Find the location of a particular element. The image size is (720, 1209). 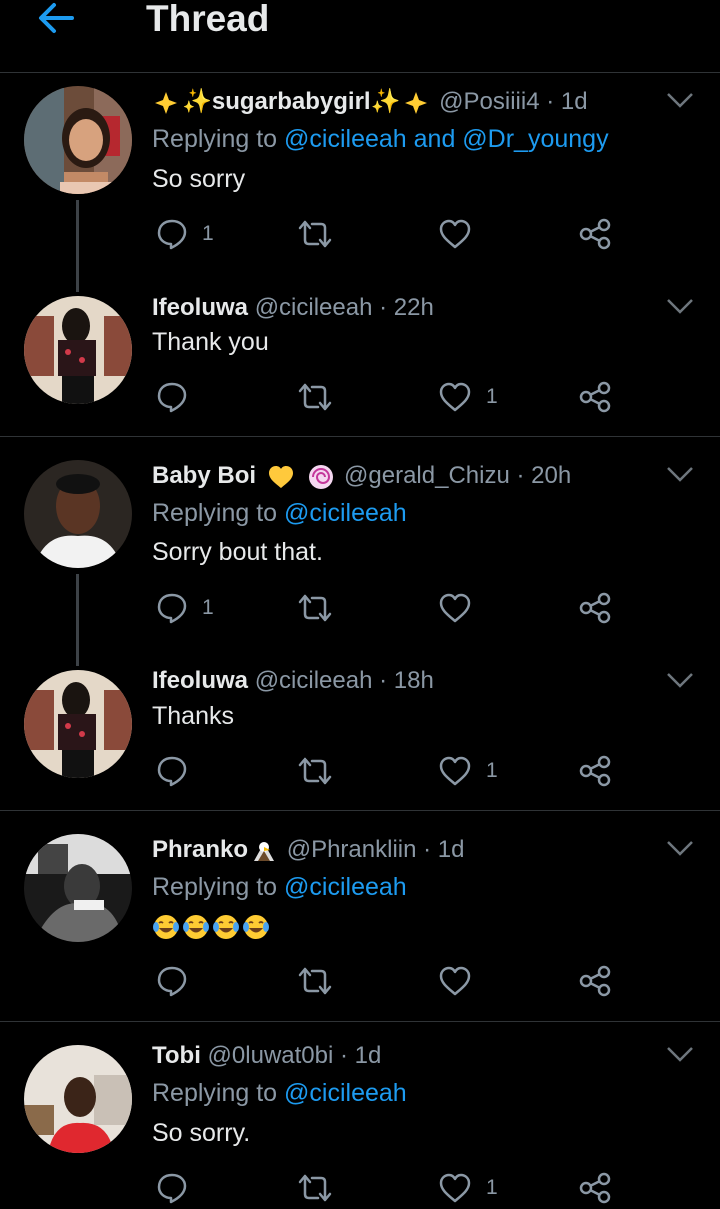

tweet-header: Tobi @0luwat0bi · 1d is located at coordinates (266, 1056).